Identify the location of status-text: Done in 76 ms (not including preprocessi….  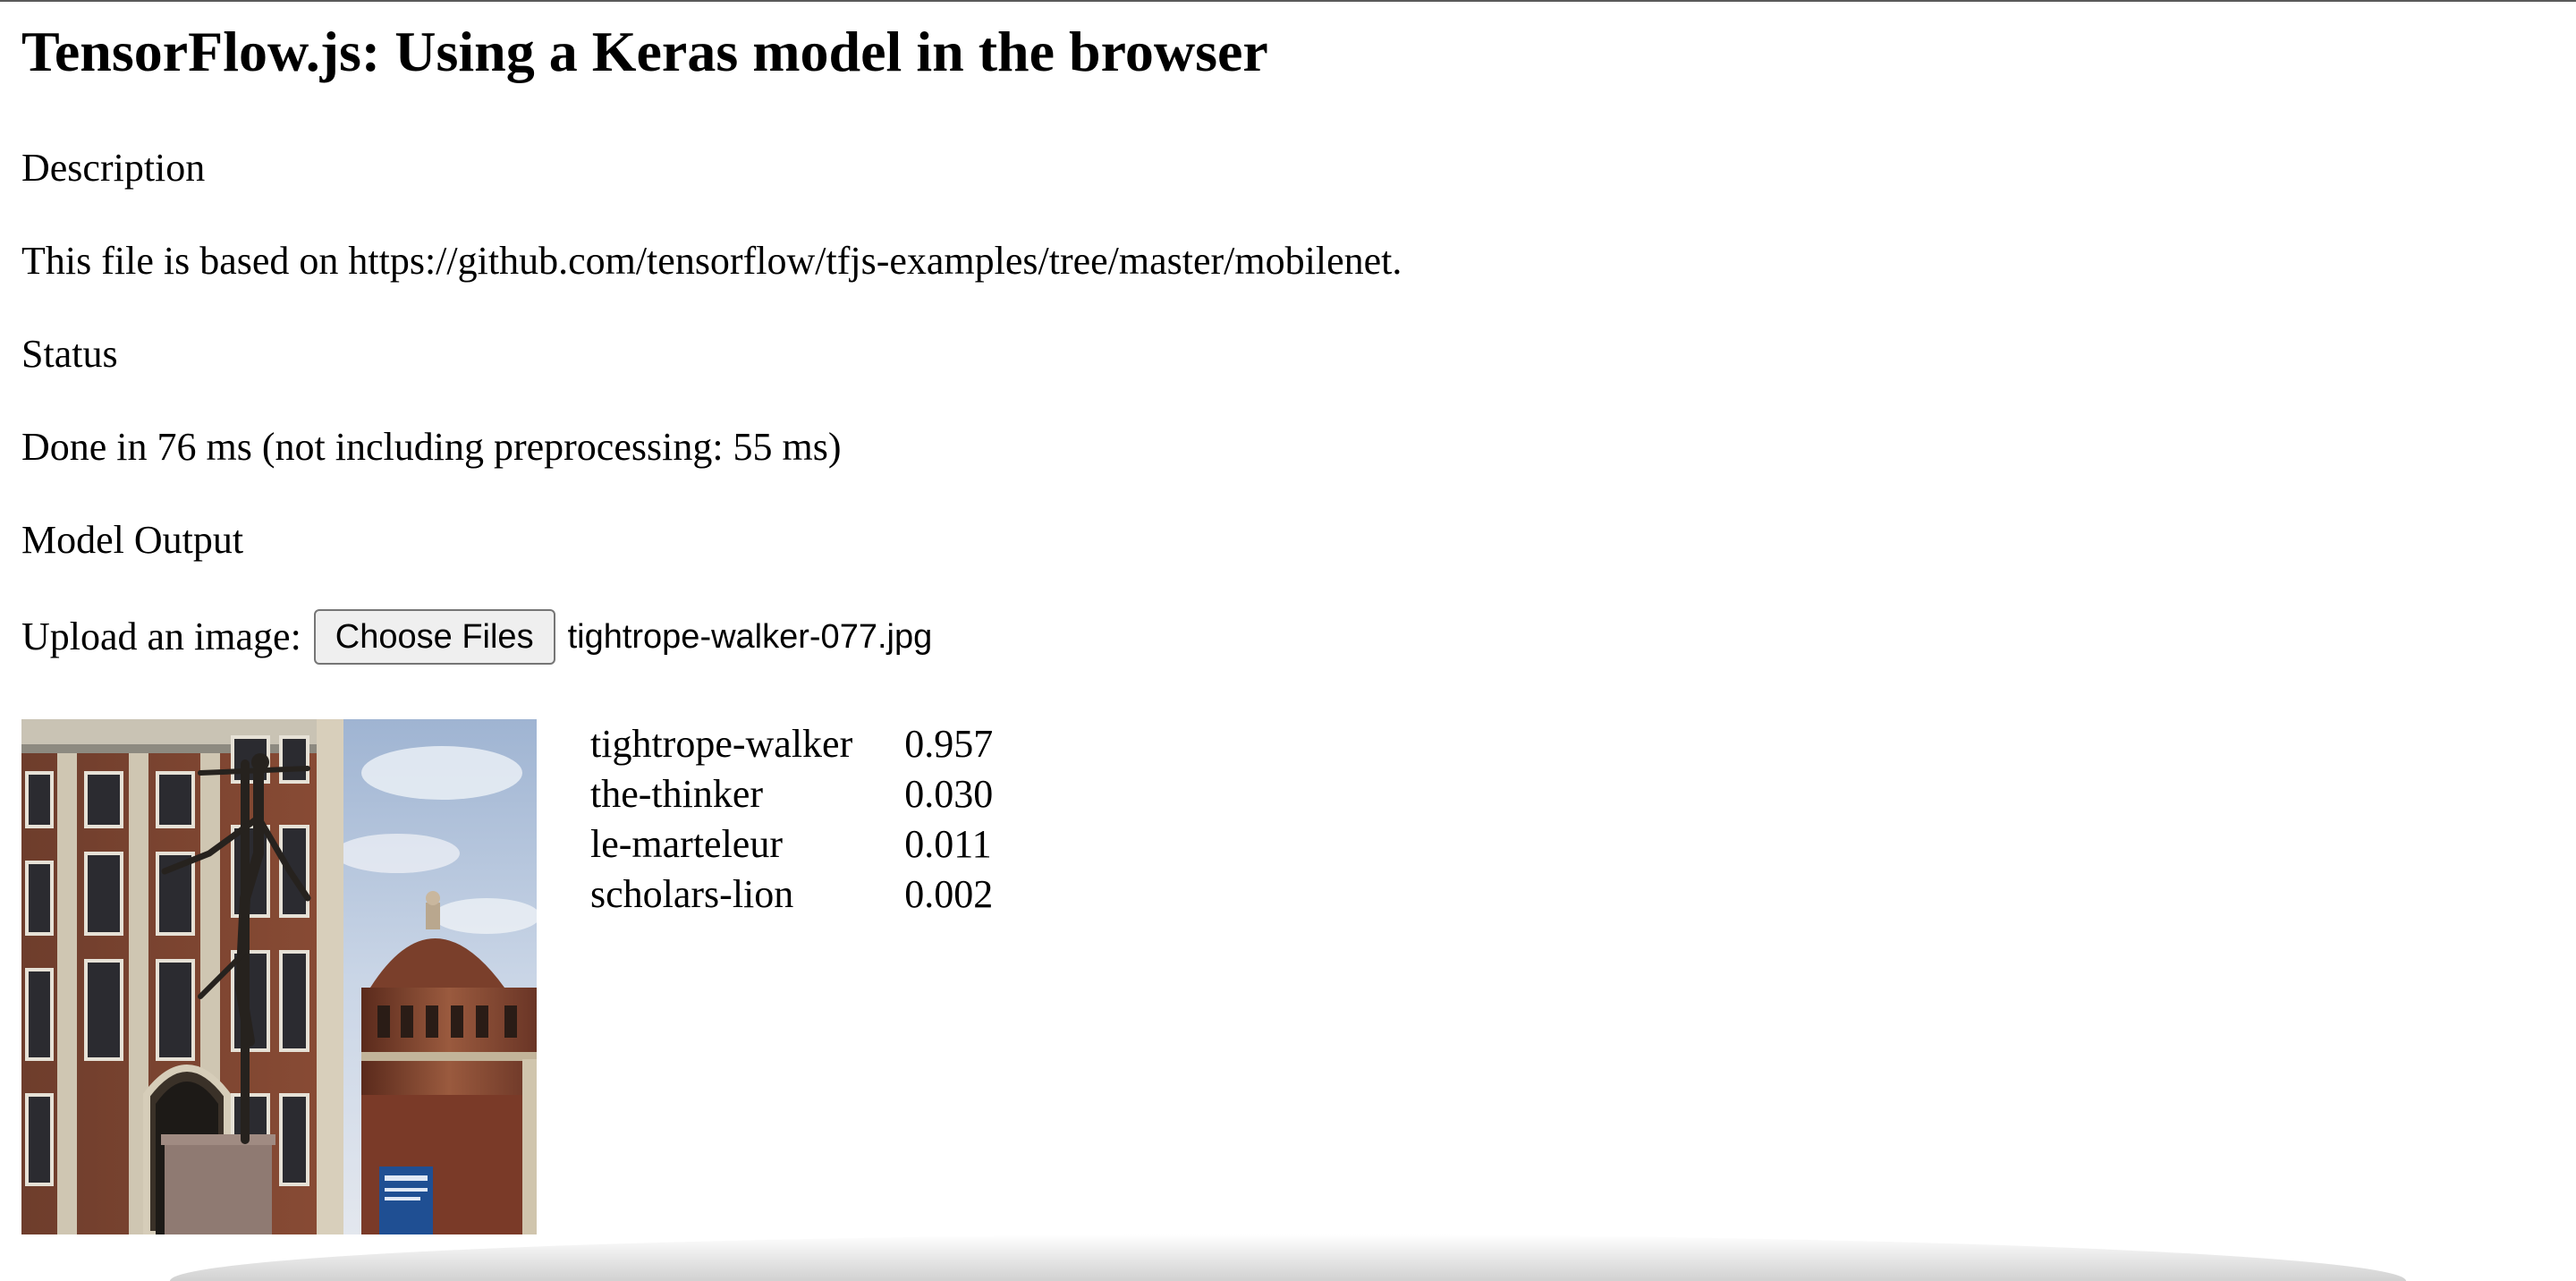
(431, 447).